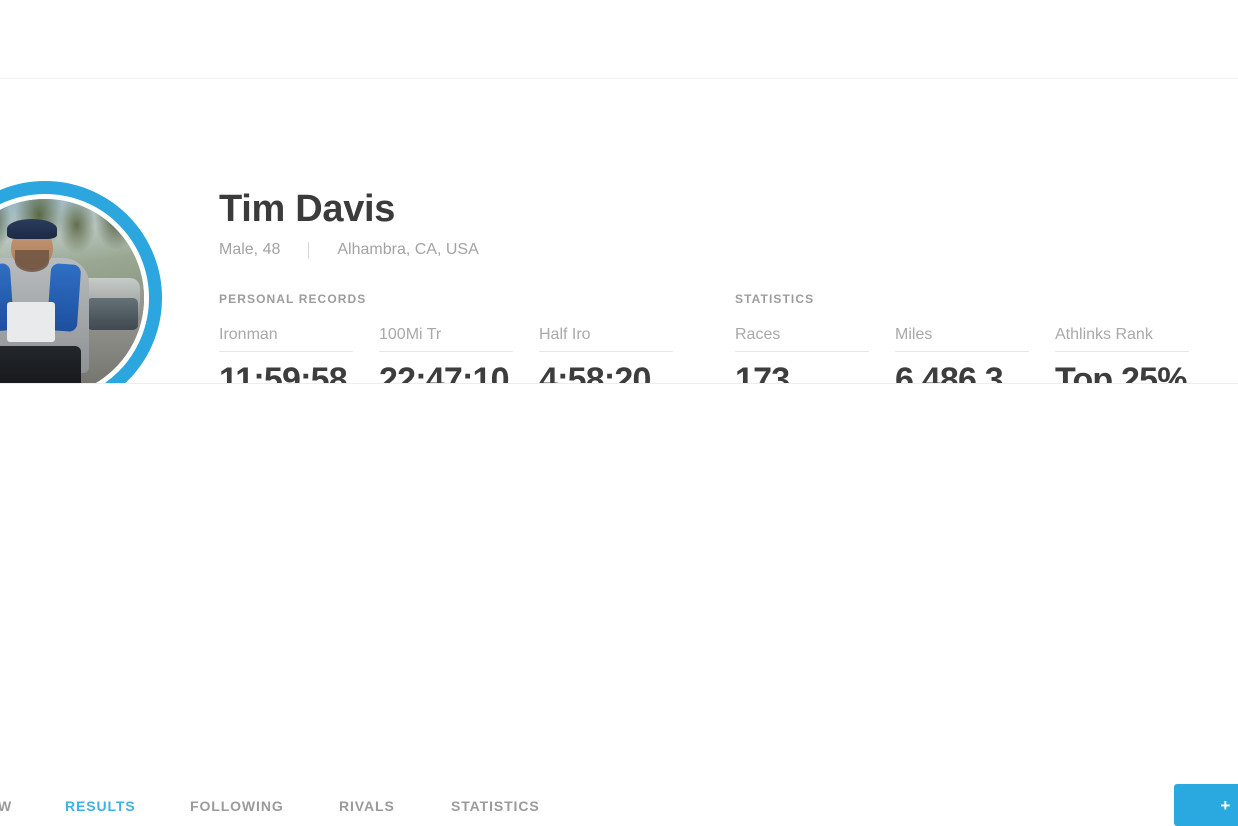 Image resolution: width=1238 pixels, height=826 pixels. What do you see at coordinates (309, 250) in the screenshot?
I see `meta-separator` at bounding box center [309, 250].